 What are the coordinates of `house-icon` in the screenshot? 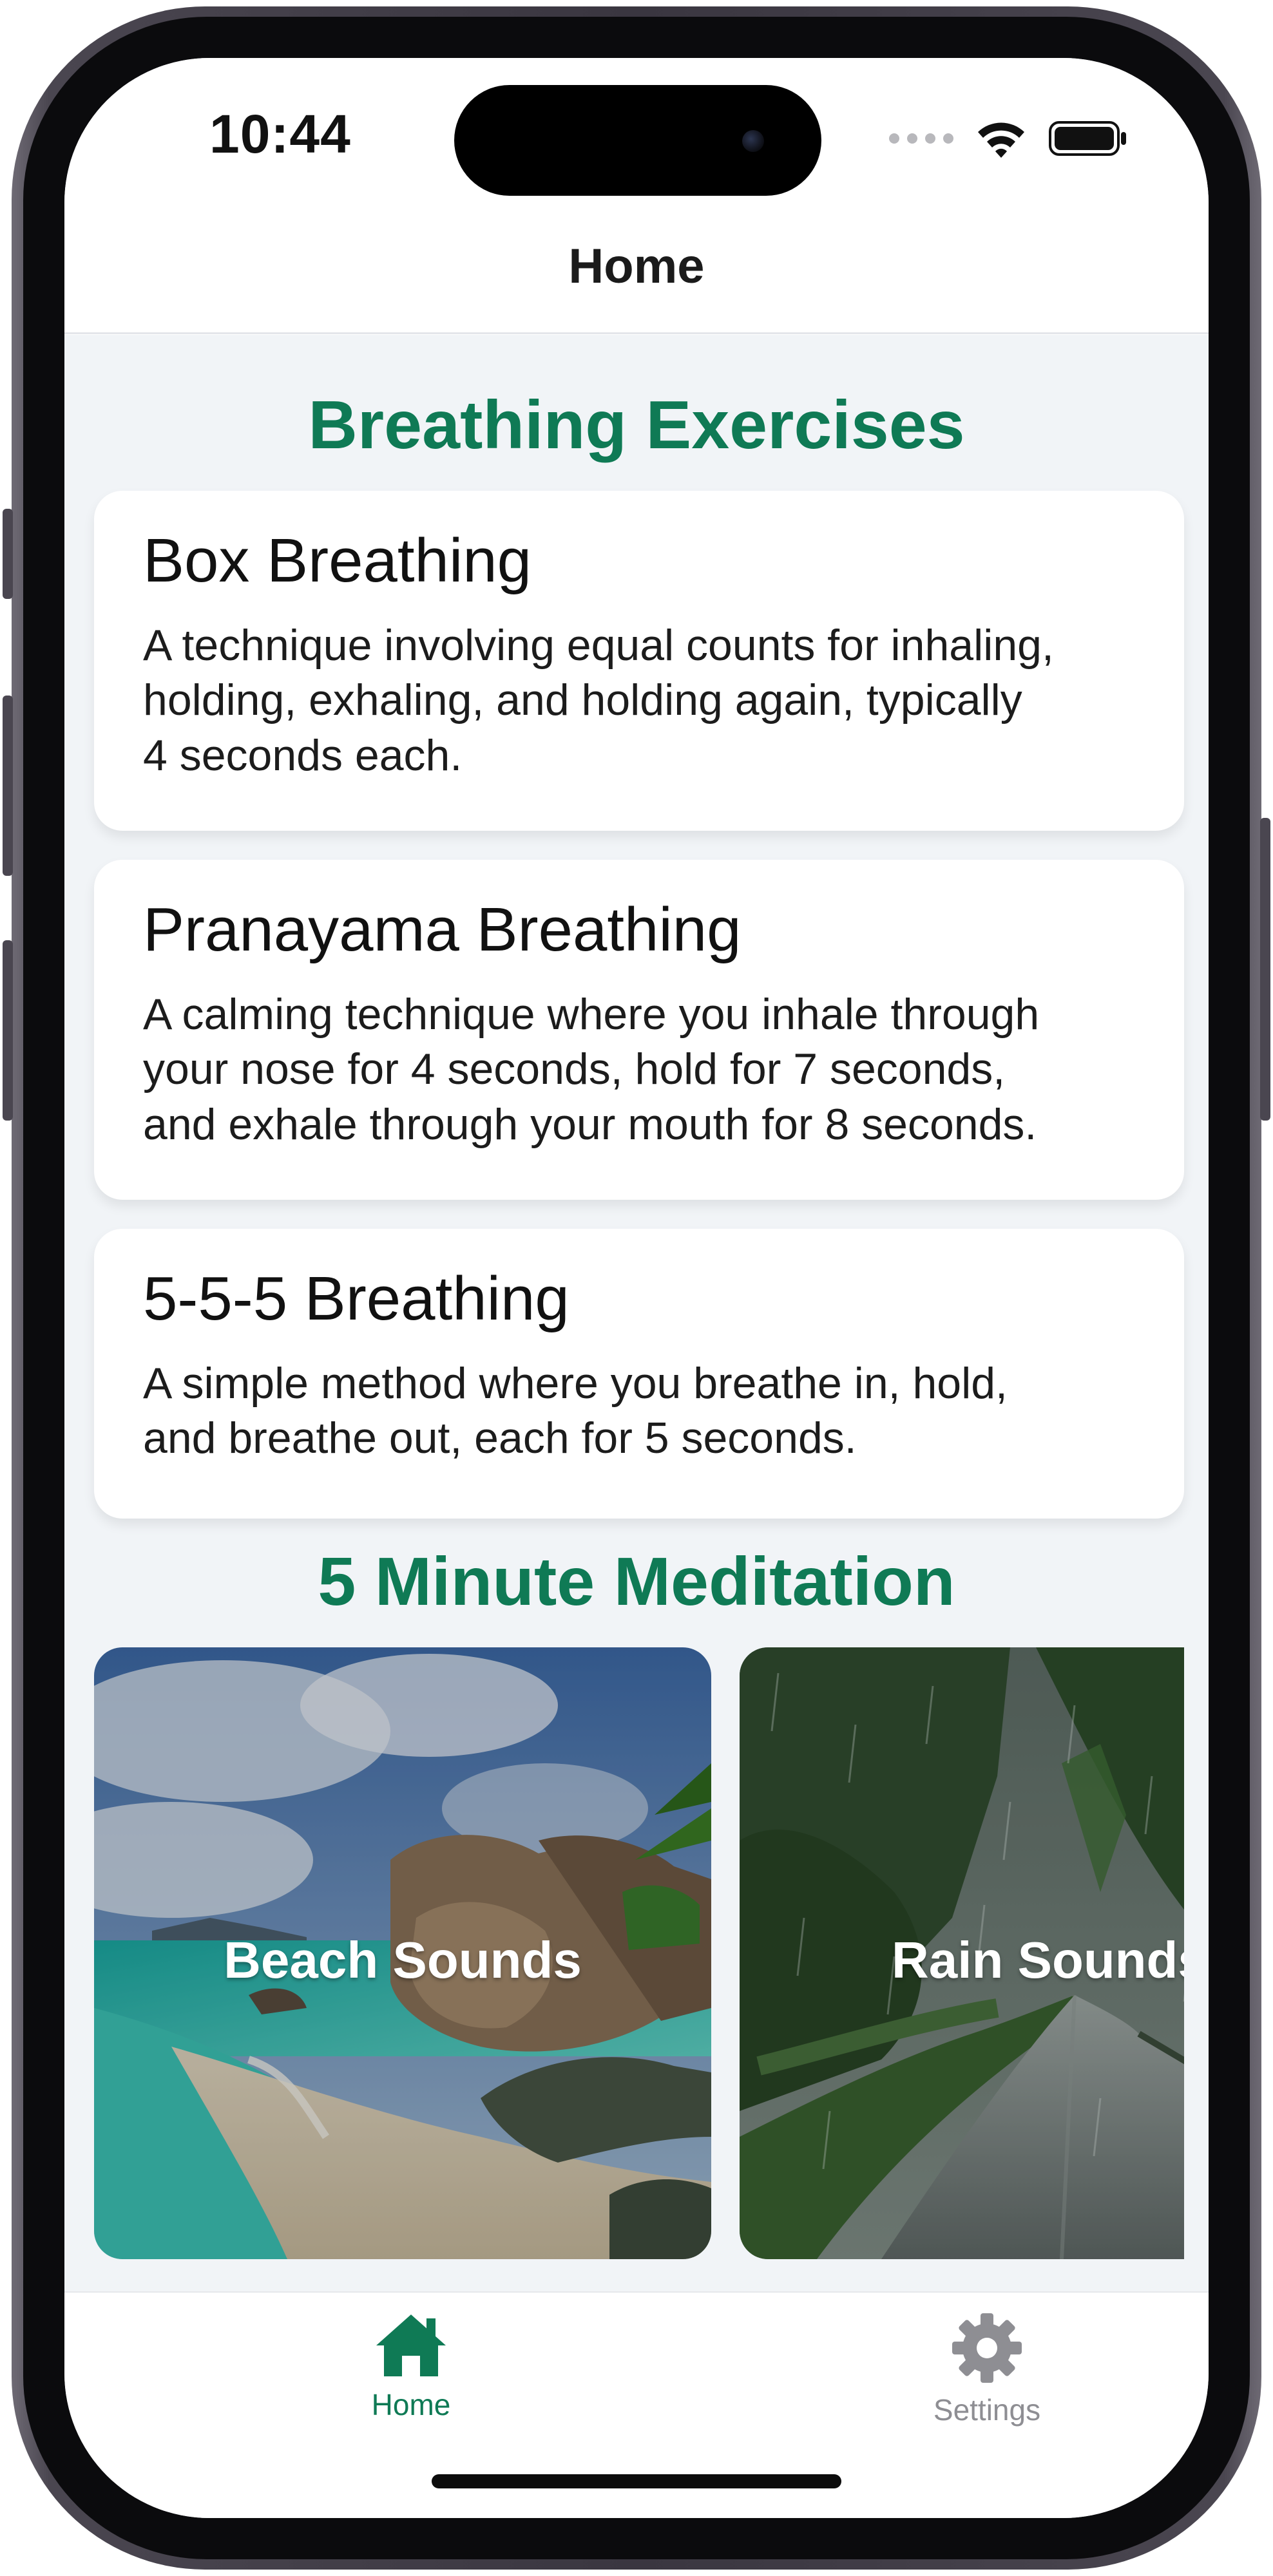 It's located at (411, 2345).